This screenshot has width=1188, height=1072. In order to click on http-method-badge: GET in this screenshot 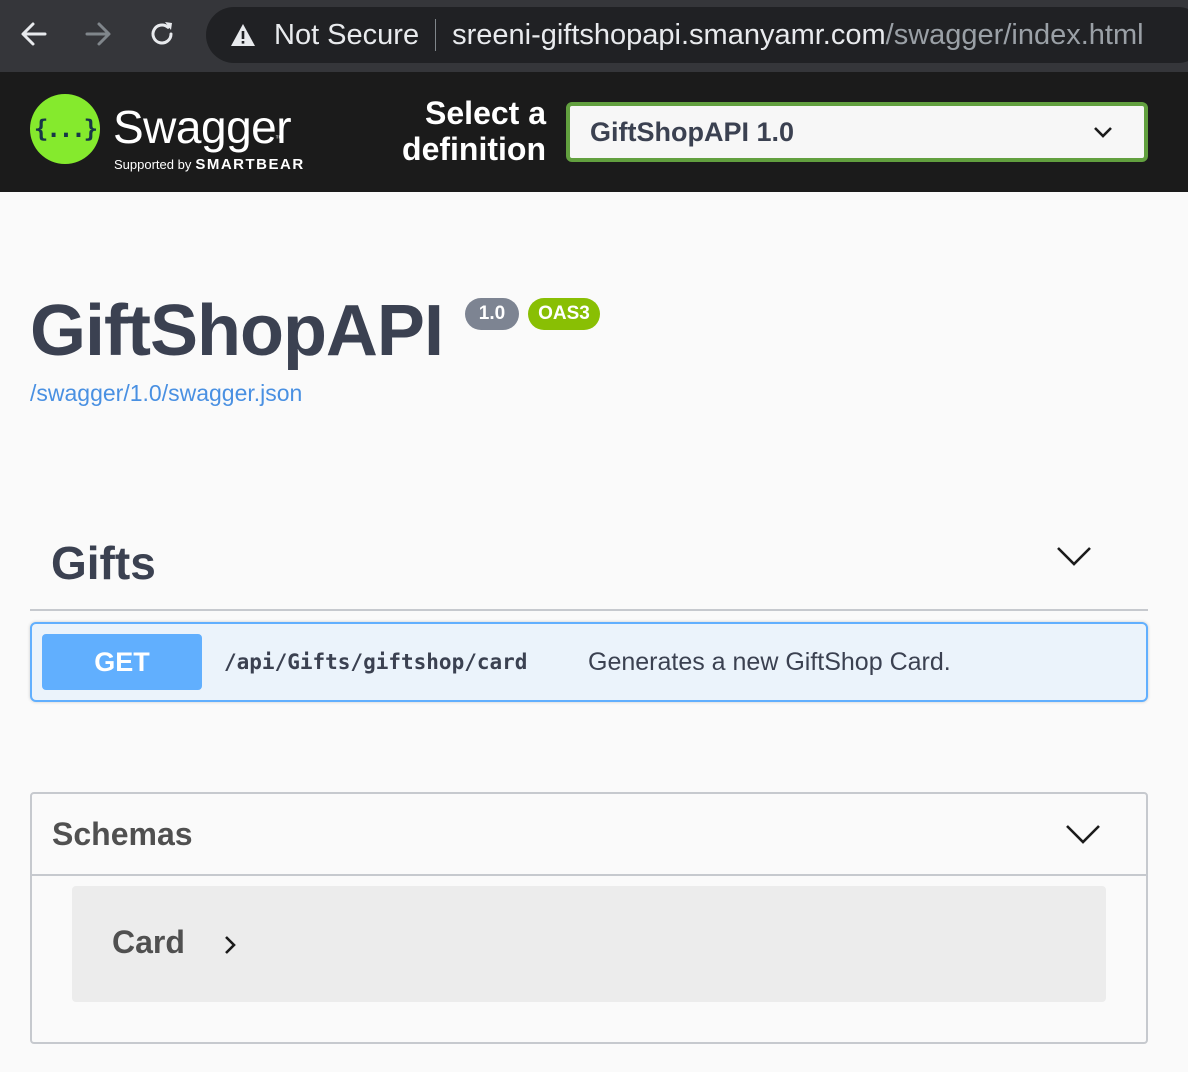, I will do `click(122, 662)`.